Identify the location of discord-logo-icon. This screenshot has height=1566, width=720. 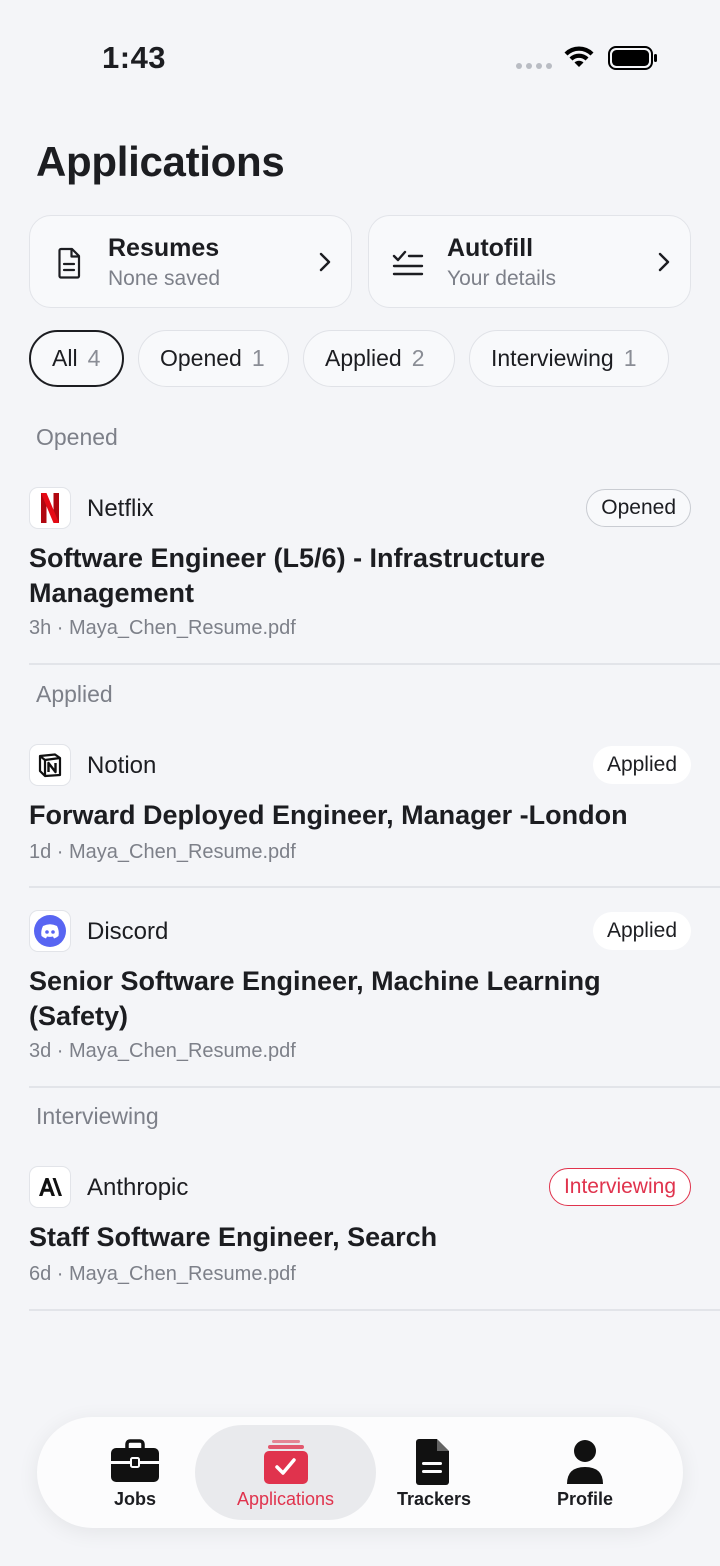
(50, 931).